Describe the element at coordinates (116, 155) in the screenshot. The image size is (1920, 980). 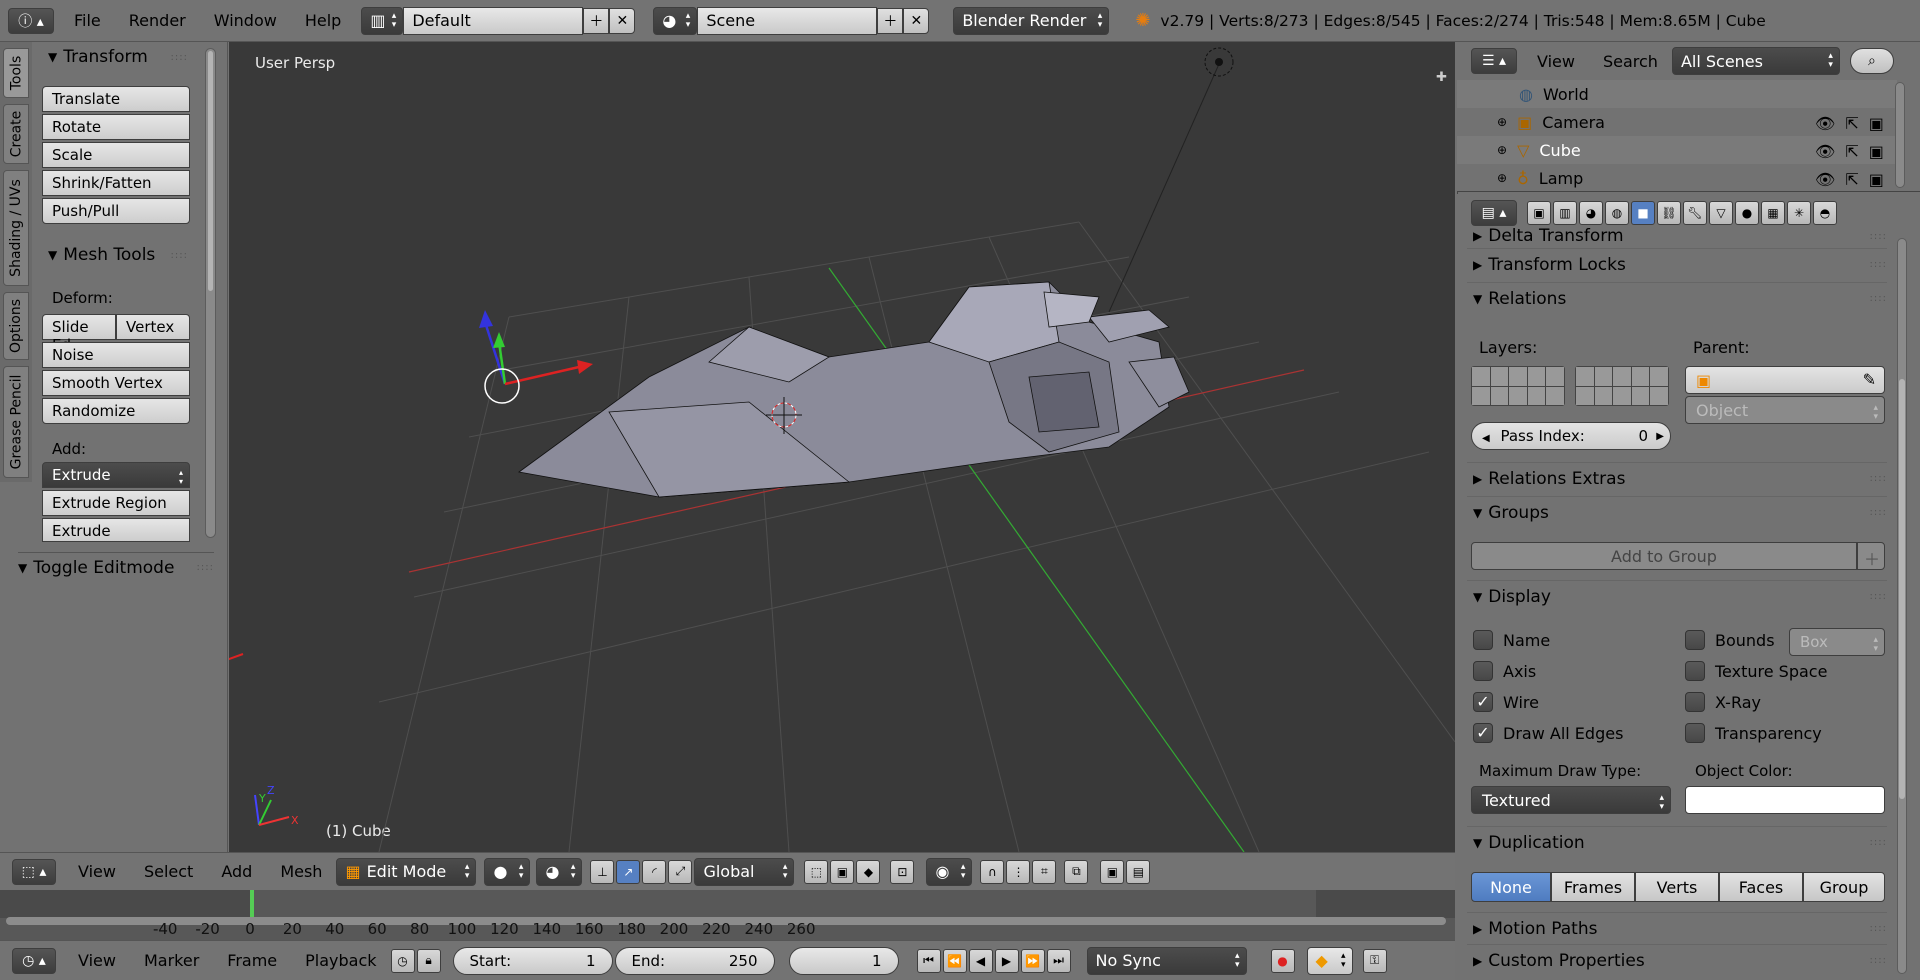
I see `scale-button: Scale` at that location.